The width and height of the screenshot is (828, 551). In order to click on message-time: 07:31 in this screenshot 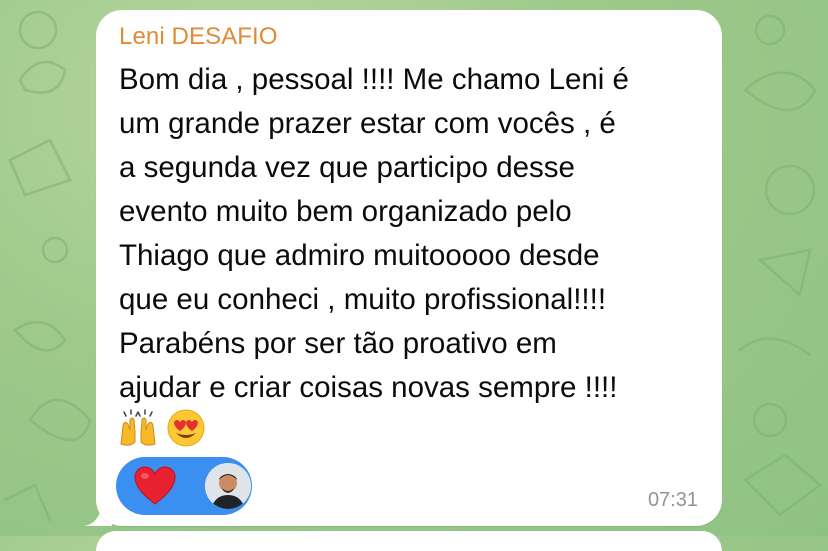, I will do `click(672, 500)`.